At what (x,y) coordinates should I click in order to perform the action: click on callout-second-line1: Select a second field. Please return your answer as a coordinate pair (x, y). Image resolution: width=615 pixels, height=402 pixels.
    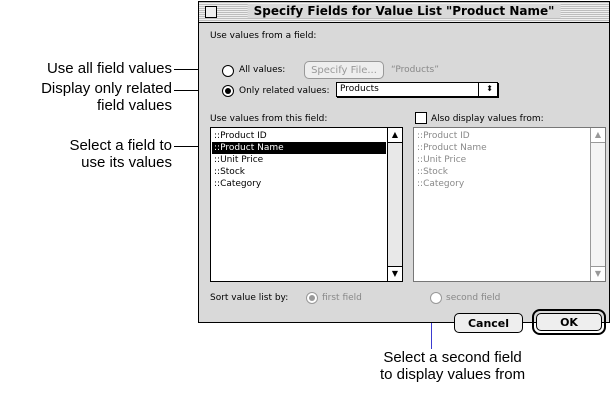
    Looking at the image, I should click on (452, 357).